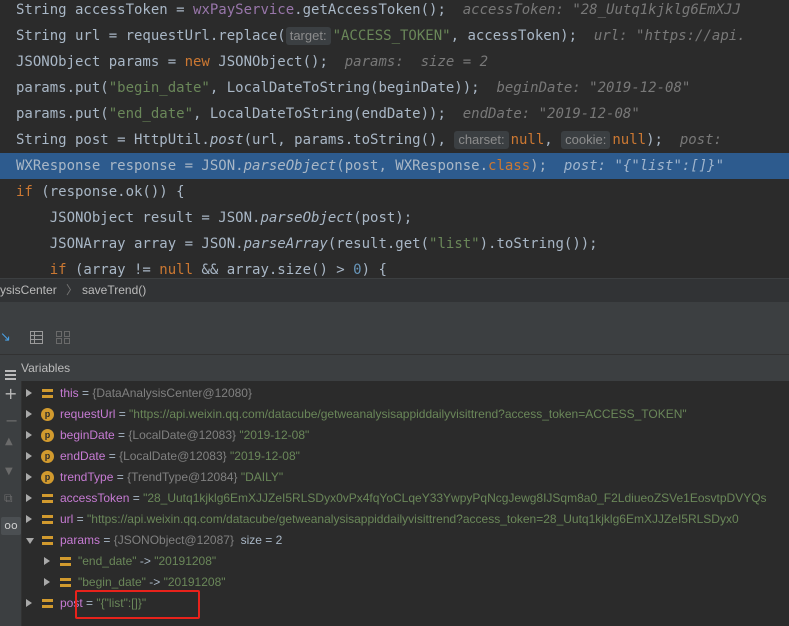 The image size is (789, 626). I want to click on copy-icon: ⧉, so click(8, 498).